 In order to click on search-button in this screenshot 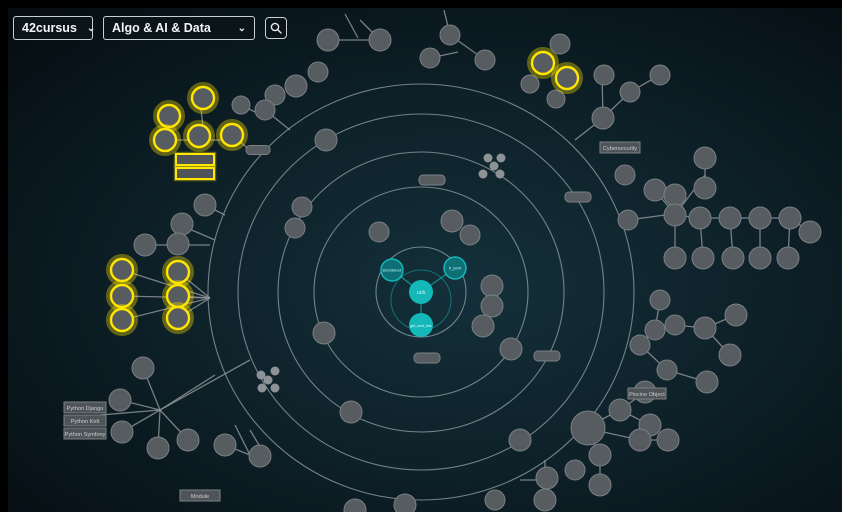, I will do `click(276, 28)`.